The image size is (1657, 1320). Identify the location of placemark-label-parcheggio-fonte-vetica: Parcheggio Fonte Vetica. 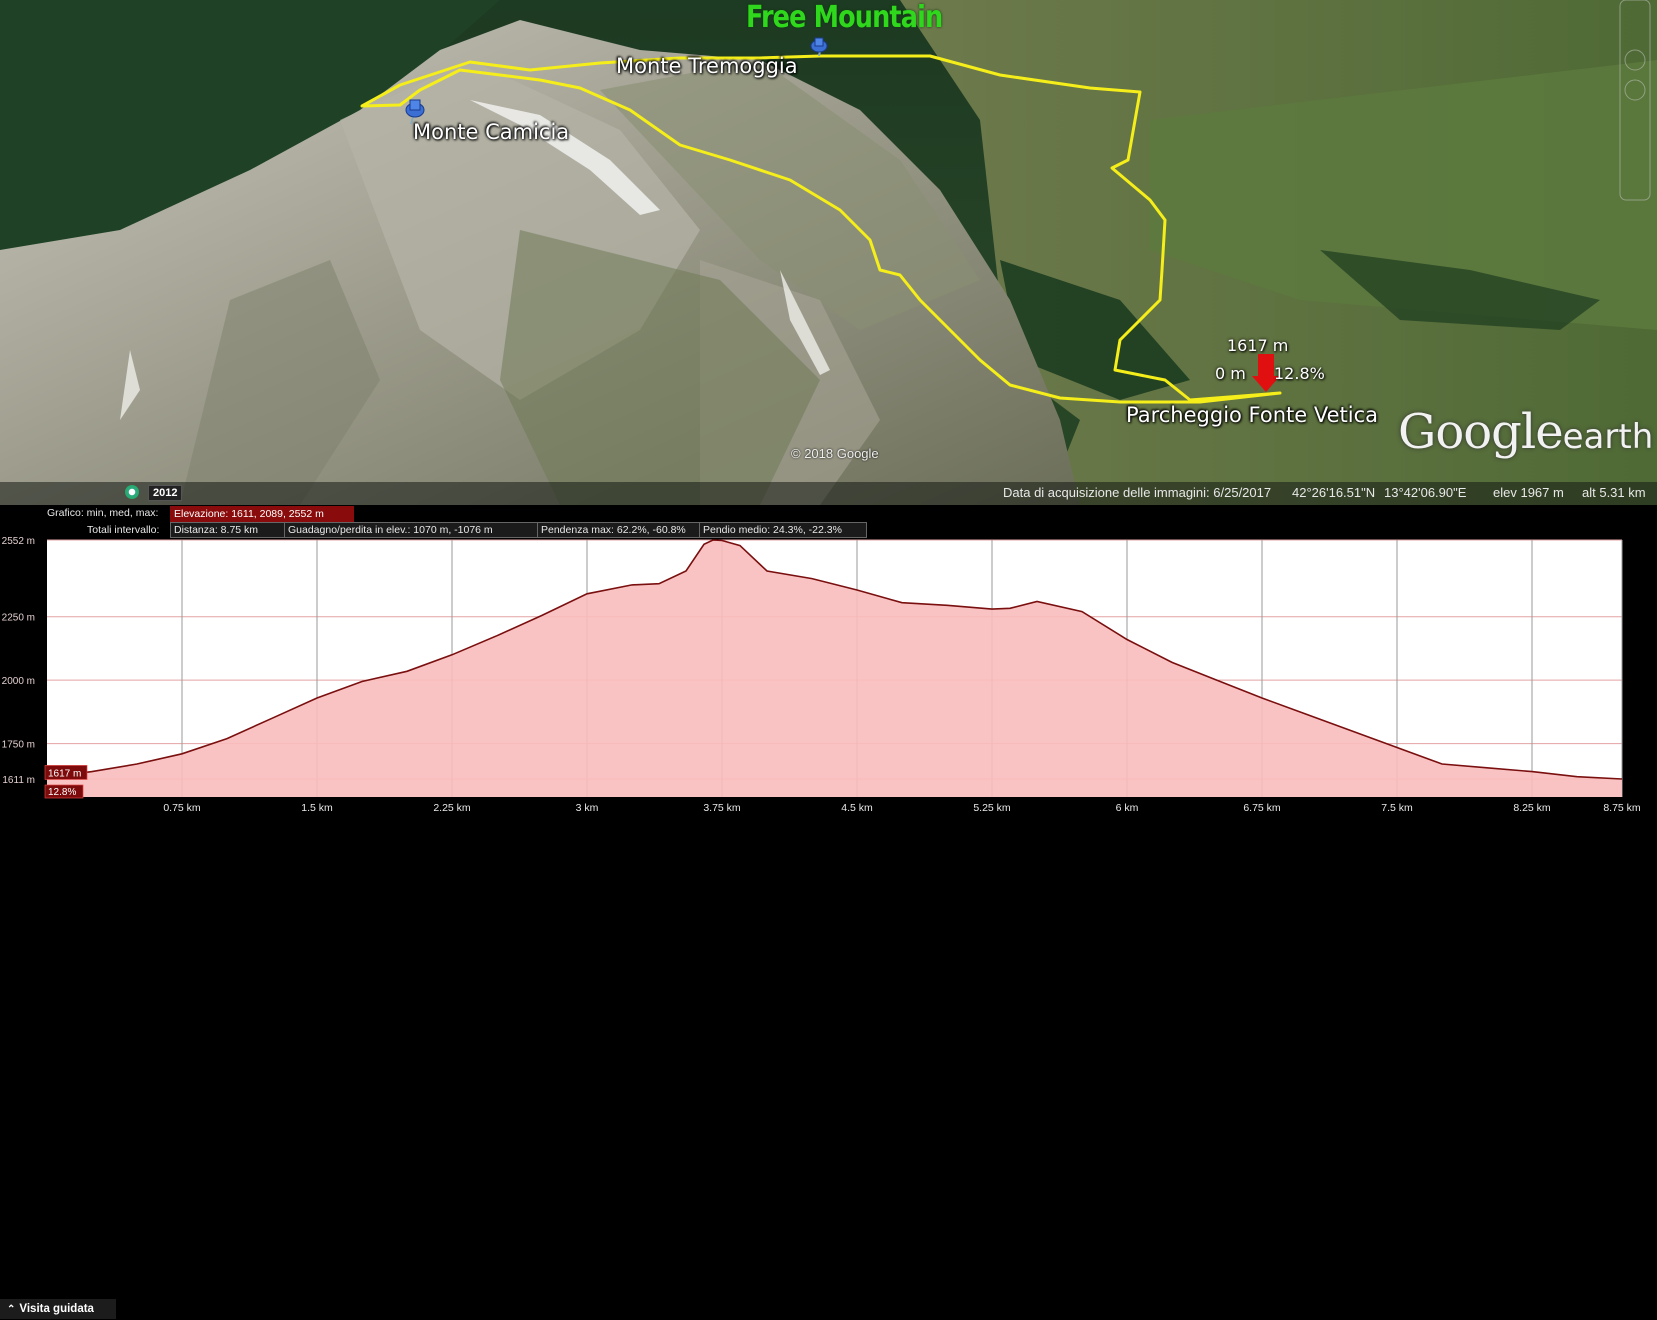
(1252, 415).